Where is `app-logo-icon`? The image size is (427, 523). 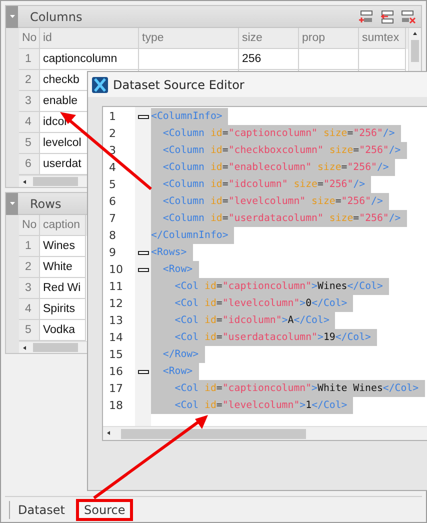
app-logo-icon is located at coordinates (100, 84).